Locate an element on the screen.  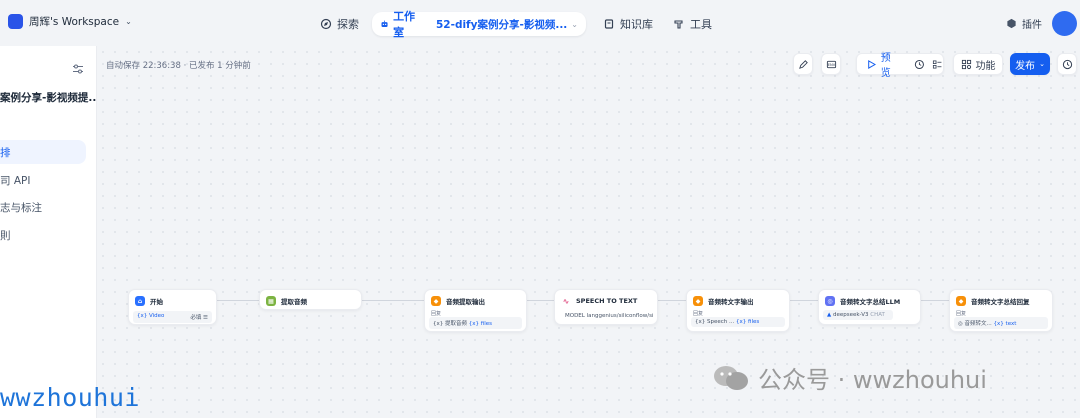
node-mode: CHAT is located at coordinates (877, 315).